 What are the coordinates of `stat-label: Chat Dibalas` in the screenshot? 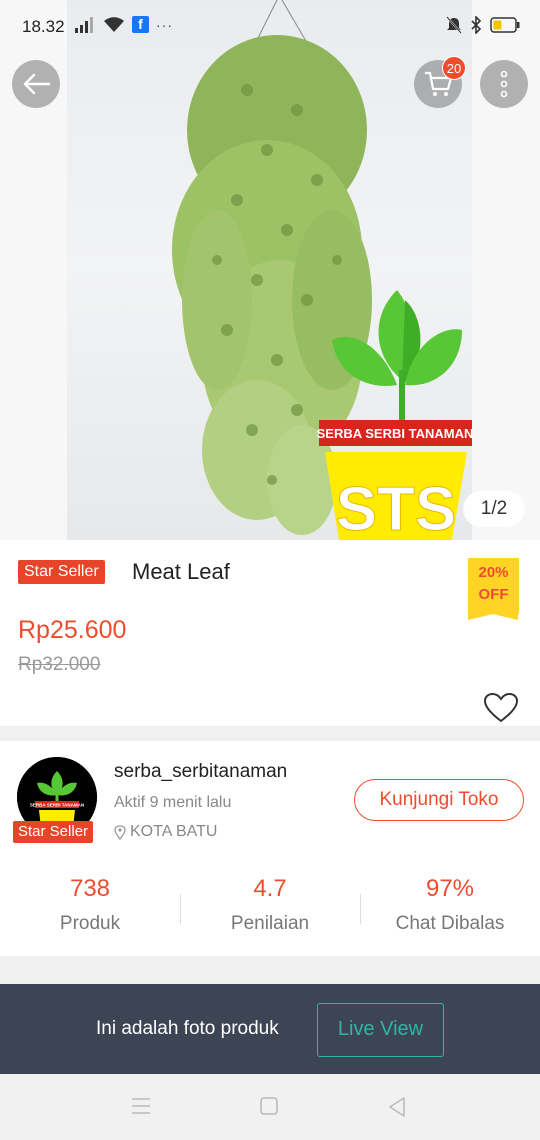 It's located at (450, 923).